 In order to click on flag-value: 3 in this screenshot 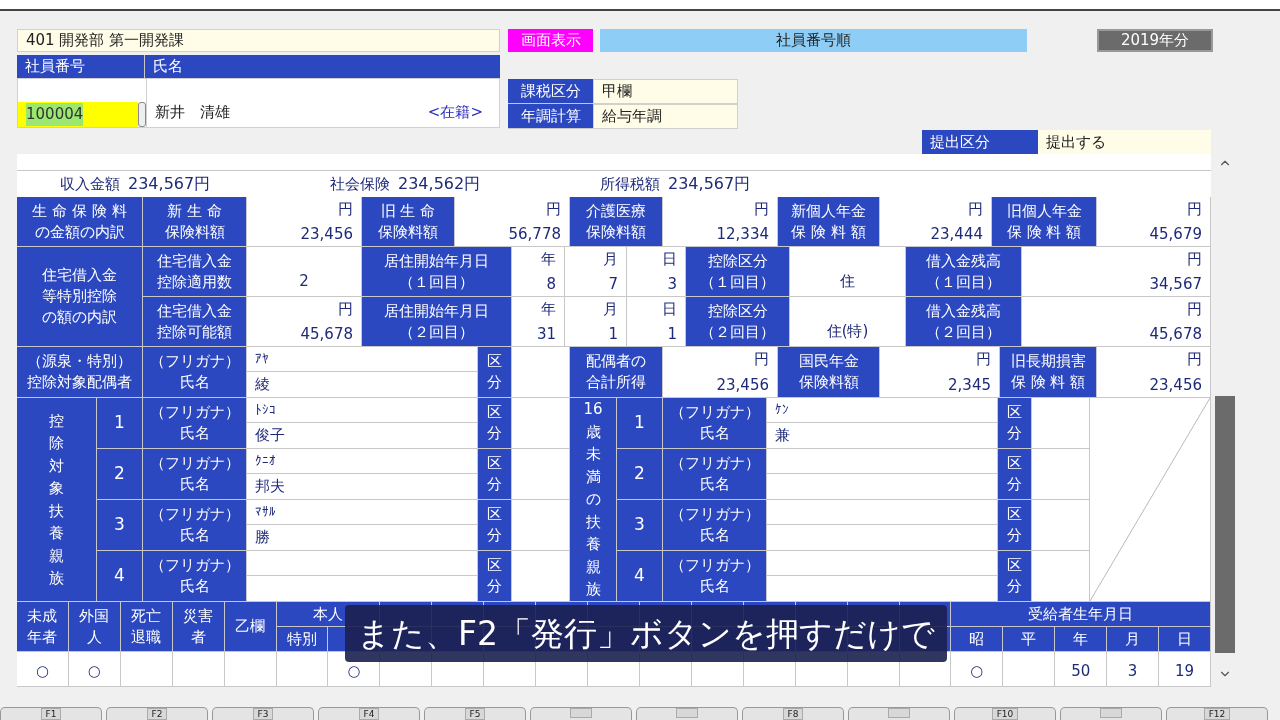, I will do `click(1132, 671)`.